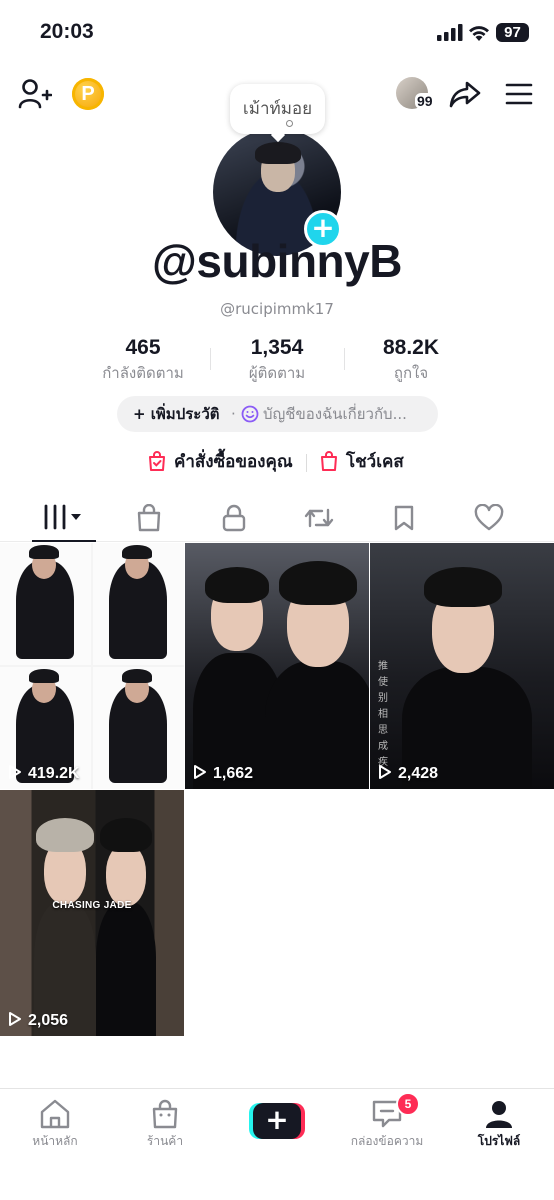 Image resolution: width=554 pixels, height=1200 pixels. I want to click on create-plus-icon: +, so click(277, 1121).